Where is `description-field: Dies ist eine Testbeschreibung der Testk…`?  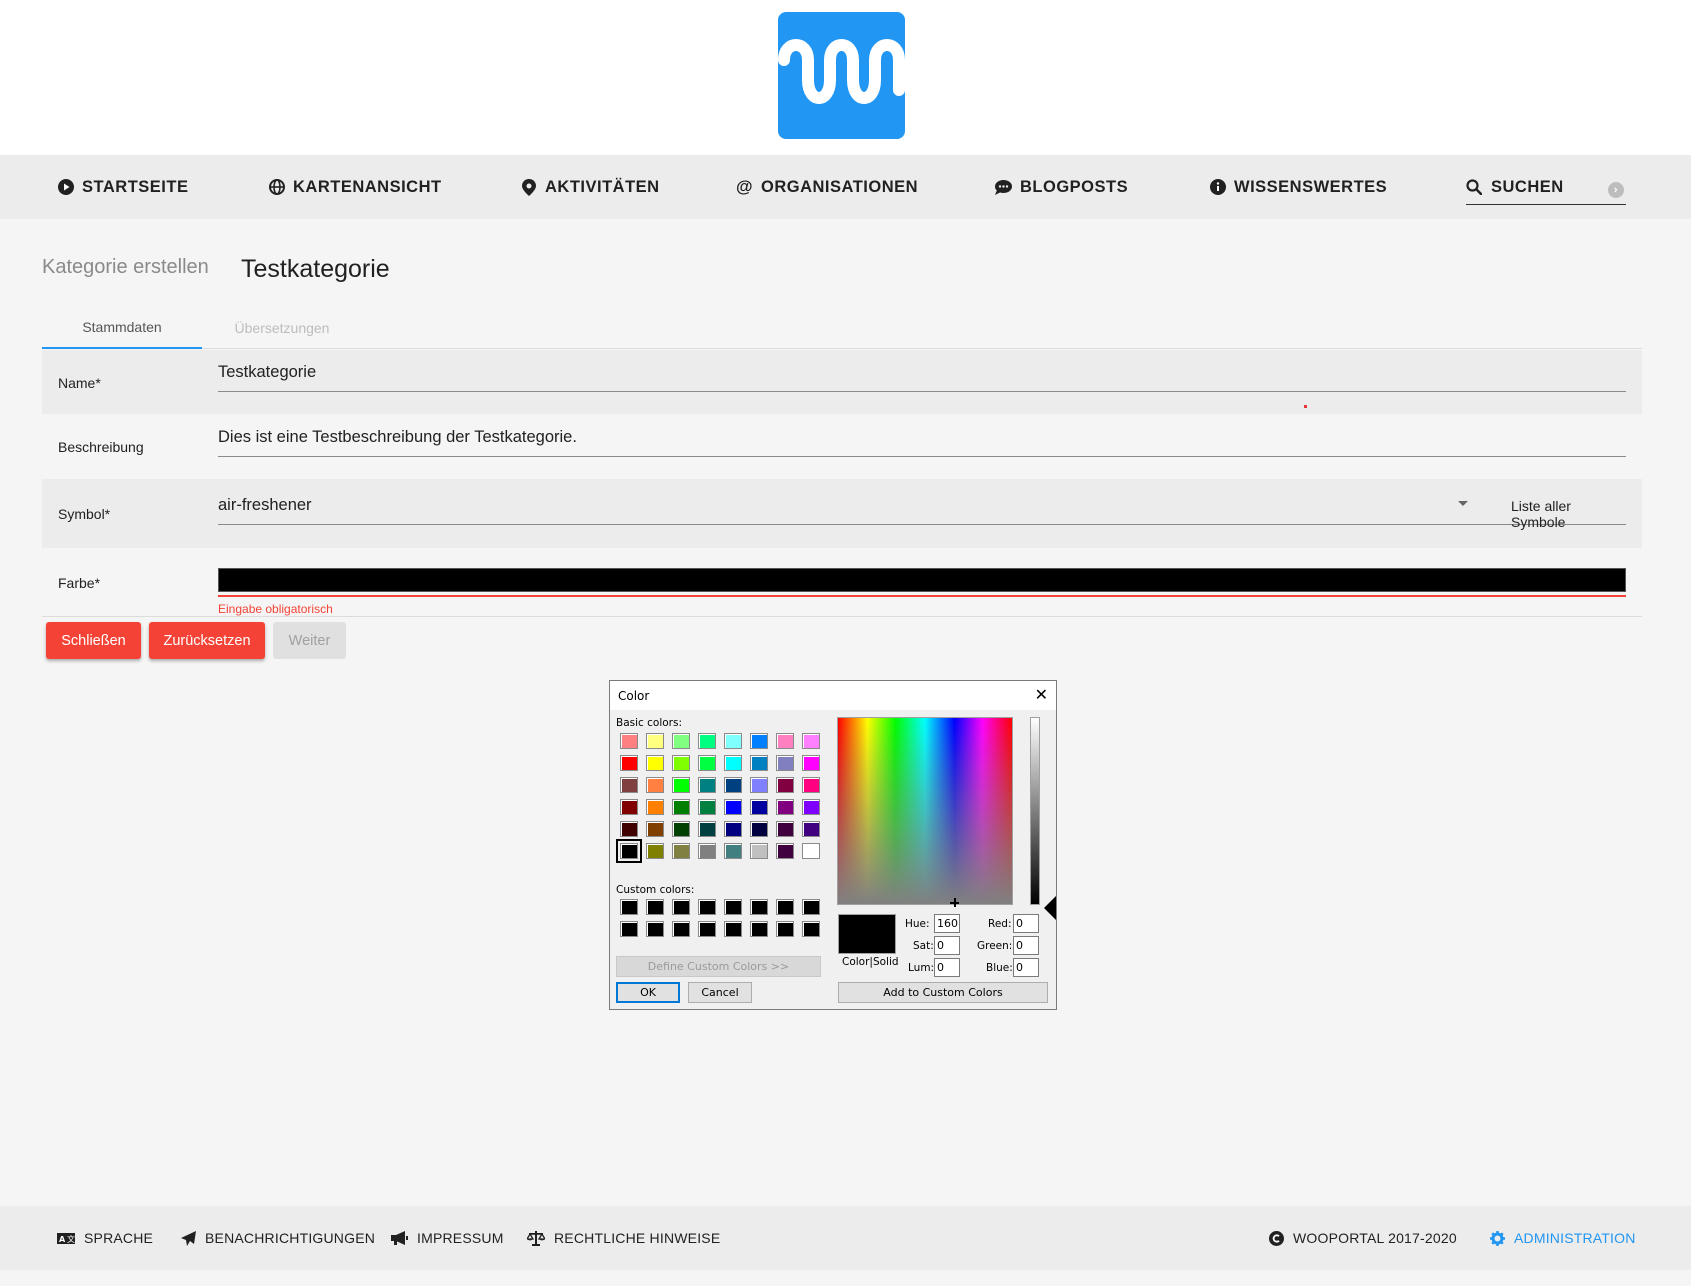 description-field: Dies ist eine Testbeschreibung der Testk… is located at coordinates (922, 438).